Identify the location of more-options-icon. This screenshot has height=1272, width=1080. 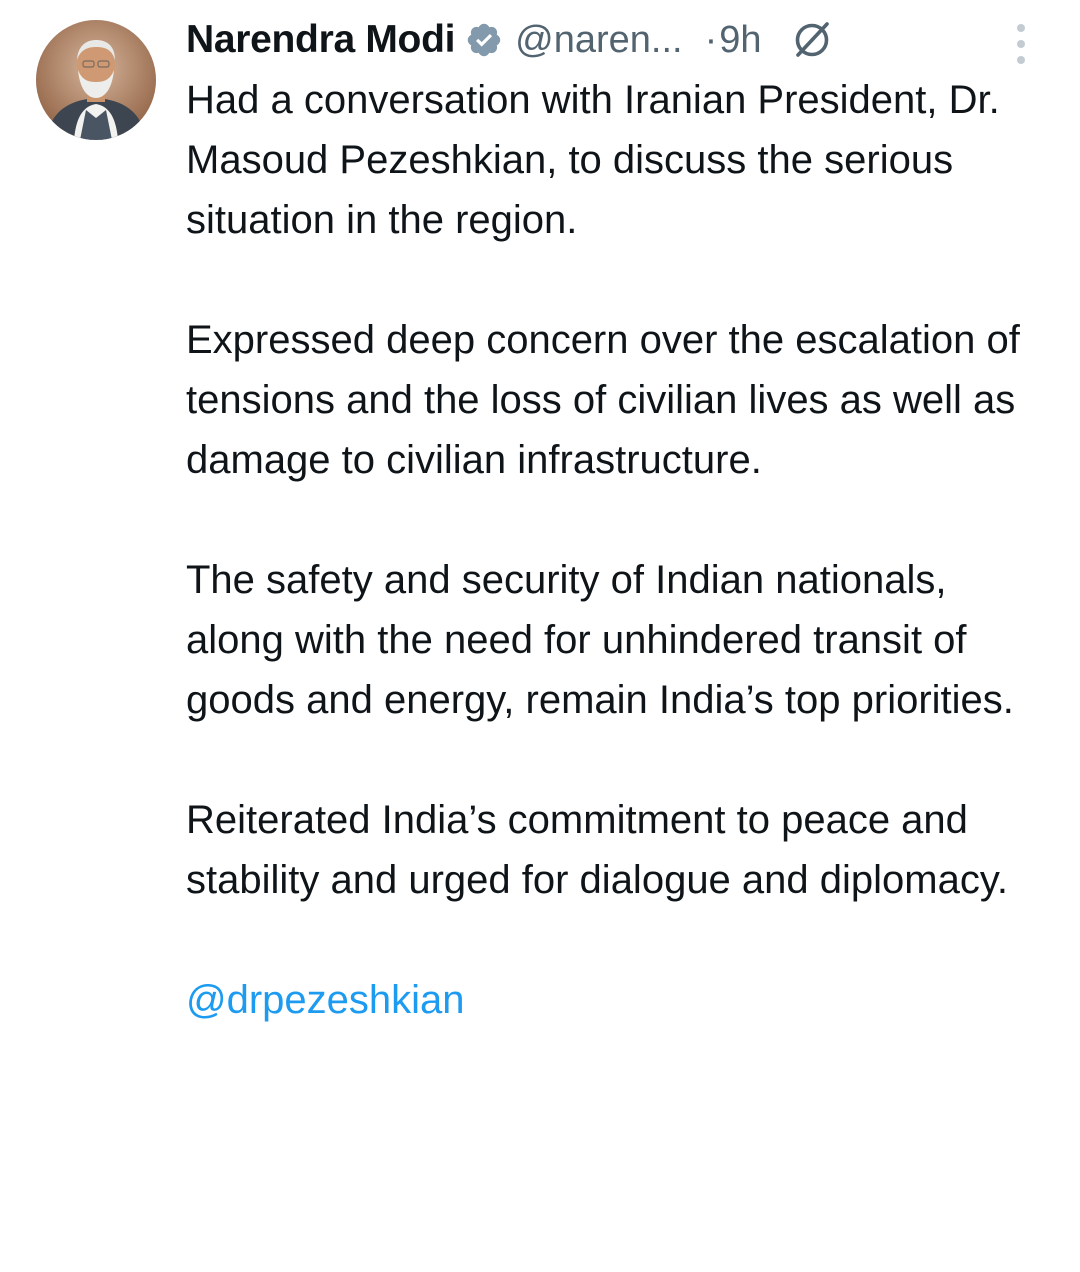
(1021, 44).